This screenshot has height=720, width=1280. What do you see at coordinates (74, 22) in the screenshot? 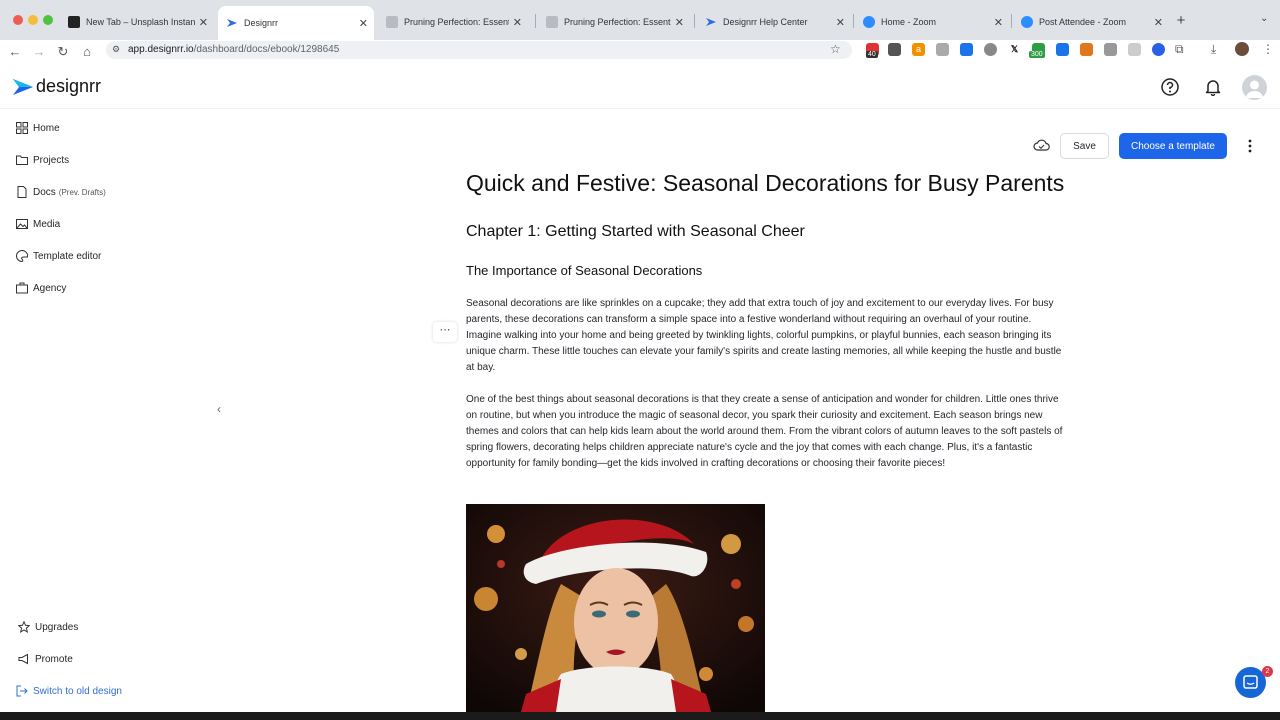
I see `unsplash-icon` at bounding box center [74, 22].